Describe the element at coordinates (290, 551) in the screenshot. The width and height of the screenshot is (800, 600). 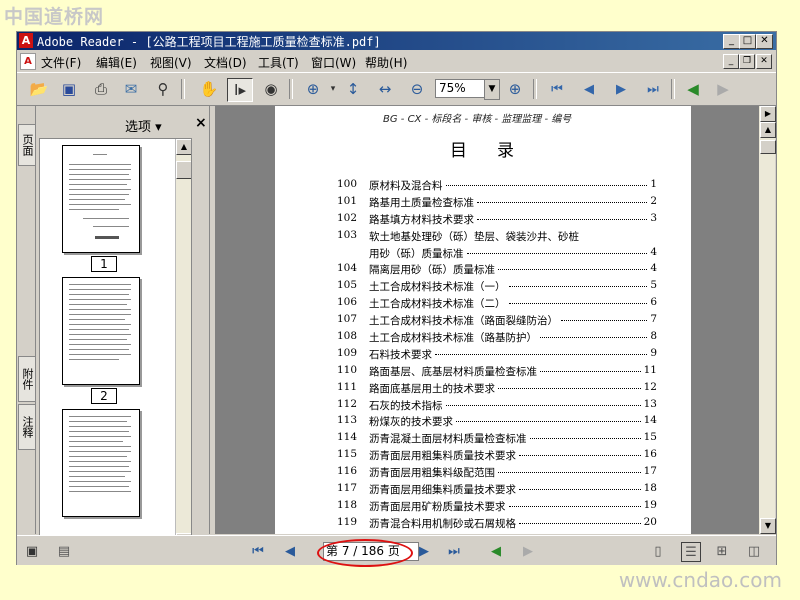
I see `status-previous-page-icon: ◀` at that location.